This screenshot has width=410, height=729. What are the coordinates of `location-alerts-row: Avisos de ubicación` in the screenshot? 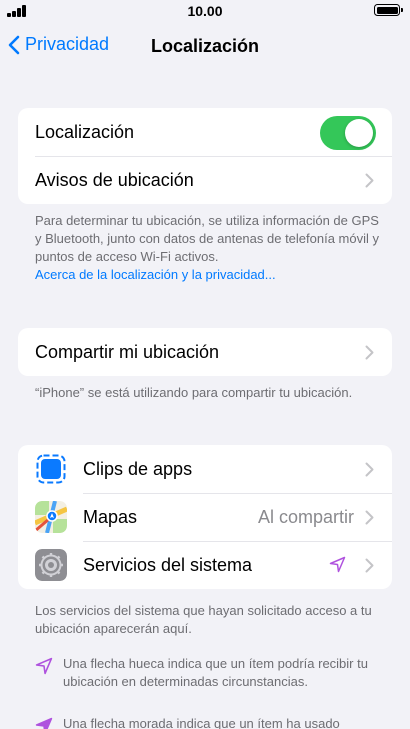 It's located at (205, 180).